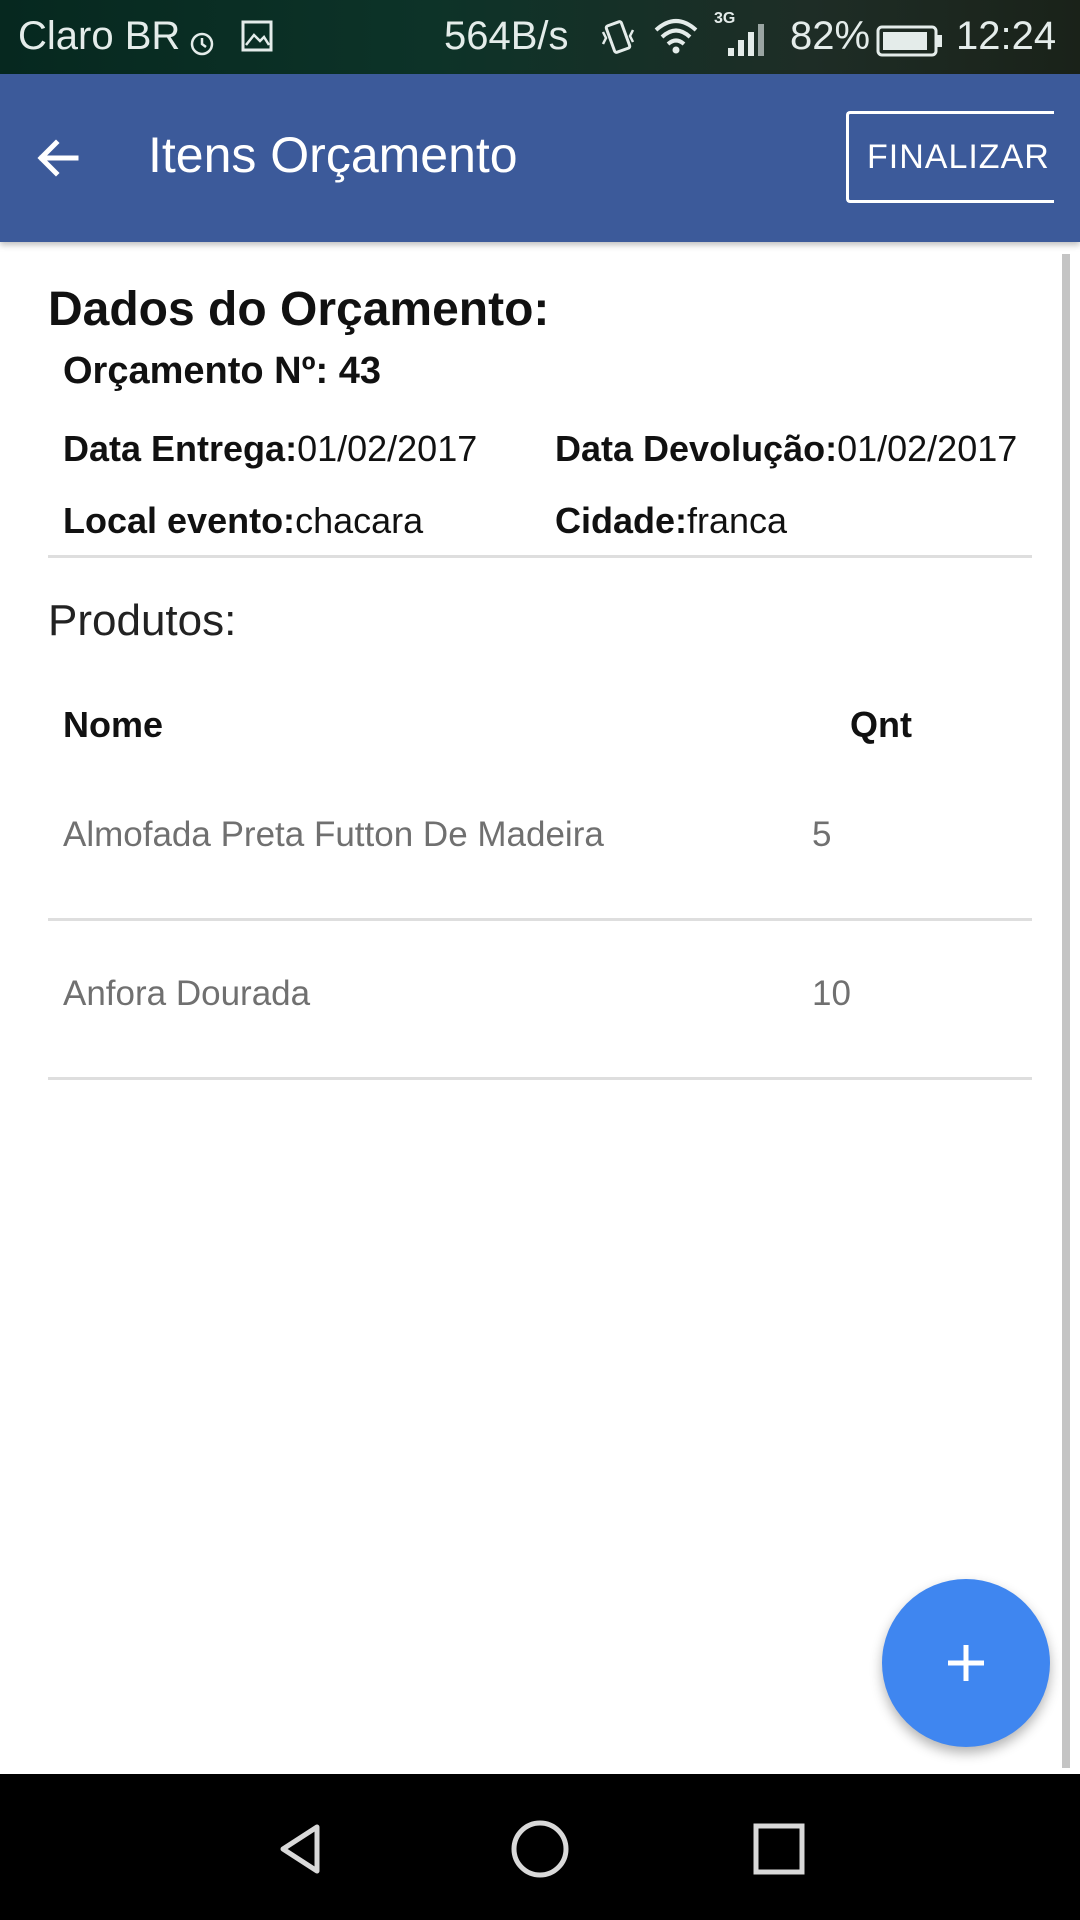 This screenshot has height=1920, width=1080. Describe the element at coordinates (202, 44) in the screenshot. I see `alarm-icon` at that location.